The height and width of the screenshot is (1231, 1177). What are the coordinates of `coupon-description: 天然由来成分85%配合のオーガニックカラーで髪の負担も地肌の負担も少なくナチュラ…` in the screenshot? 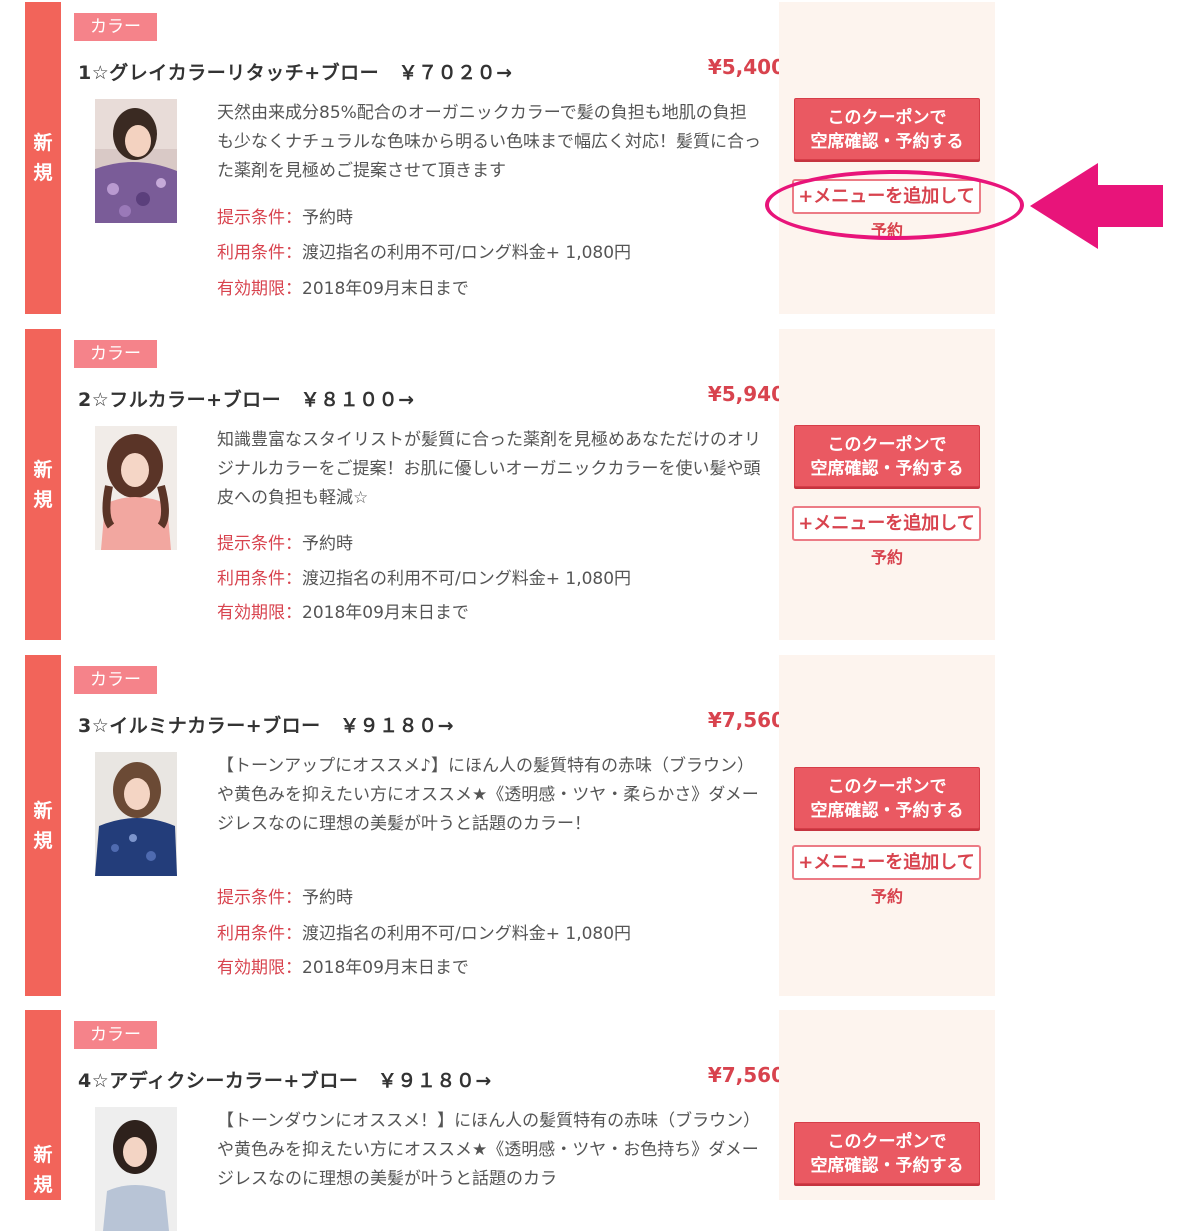 It's located at (489, 142).